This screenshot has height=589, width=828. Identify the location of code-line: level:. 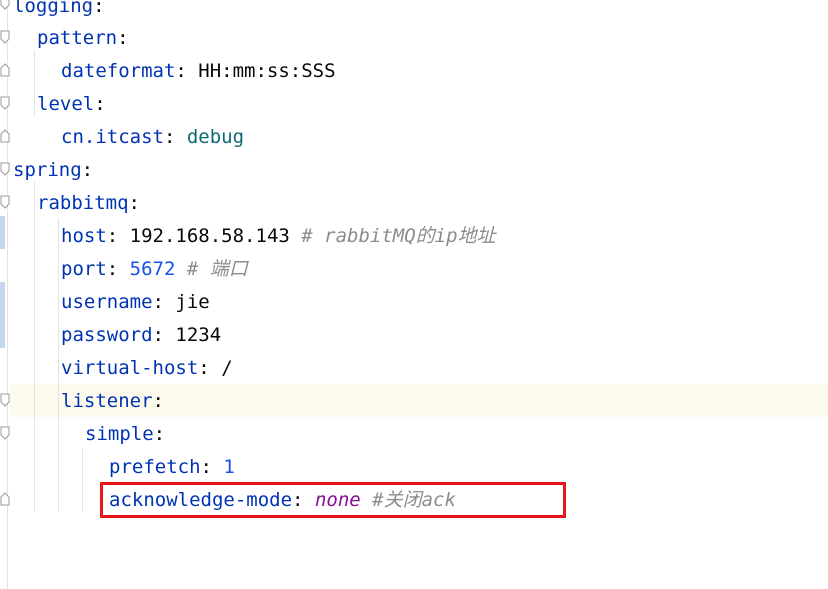
(71, 104).